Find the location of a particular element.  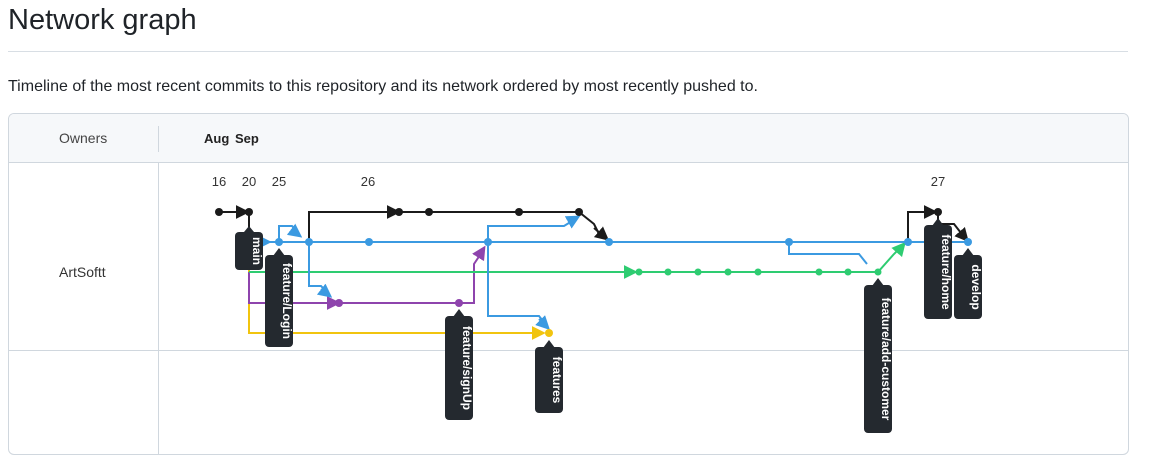

add-customer-branch-loop is located at coordinates (828, 253).